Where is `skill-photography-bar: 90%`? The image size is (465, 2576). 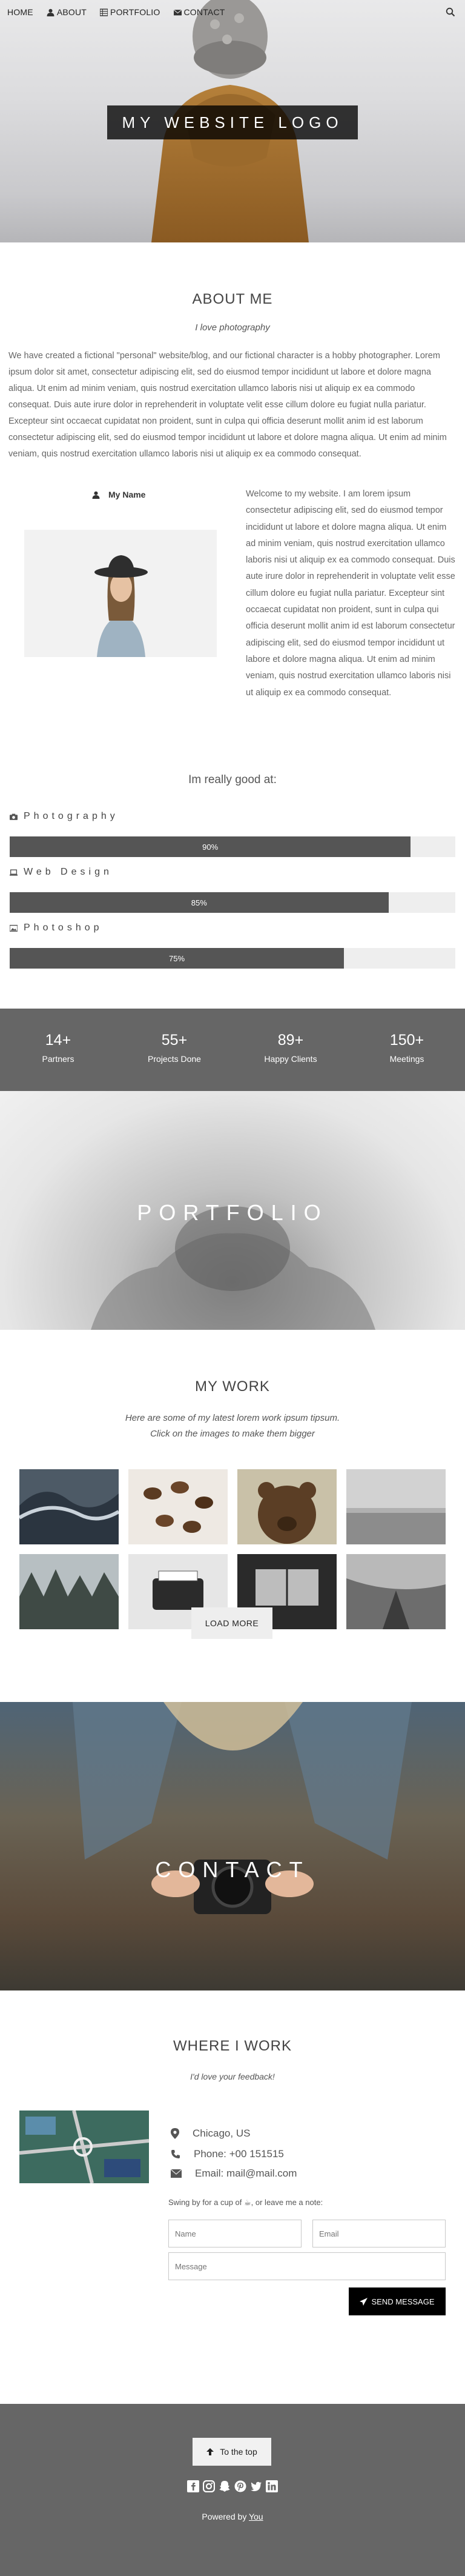
skill-photography-bar: 90% is located at coordinates (232, 846).